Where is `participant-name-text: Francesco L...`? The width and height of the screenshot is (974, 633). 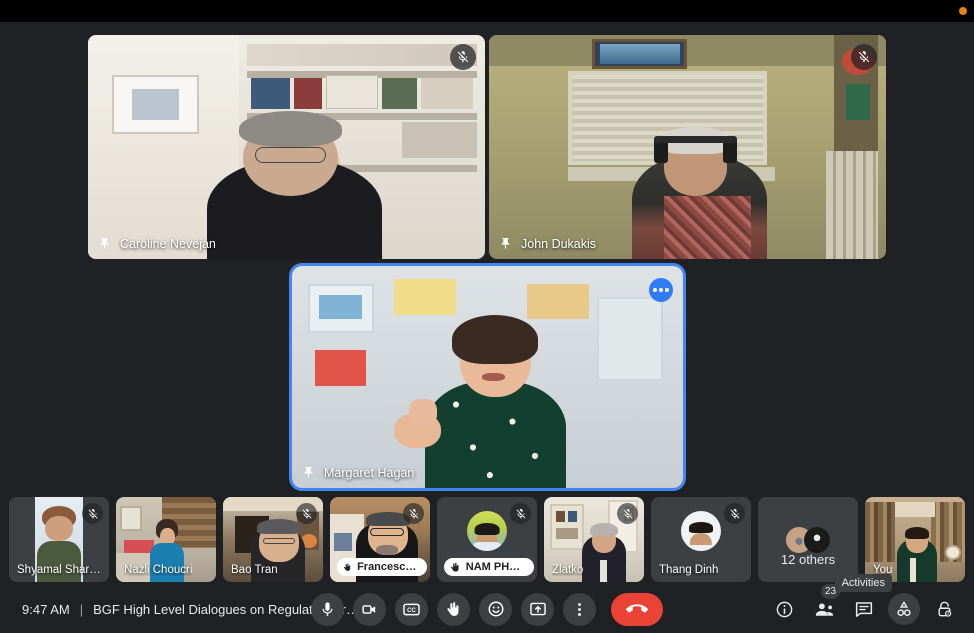 participant-name-text: Francesco L... is located at coordinates (387, 567).